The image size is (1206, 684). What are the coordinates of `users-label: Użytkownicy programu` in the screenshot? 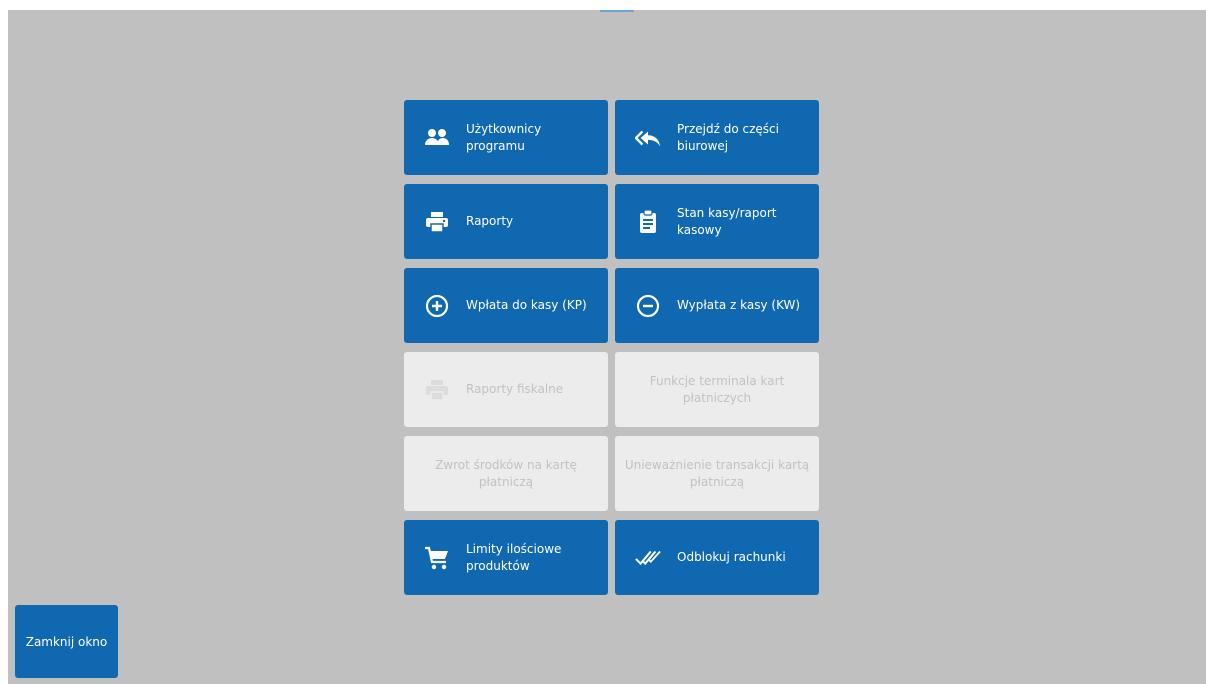 It's located at (504, 137).